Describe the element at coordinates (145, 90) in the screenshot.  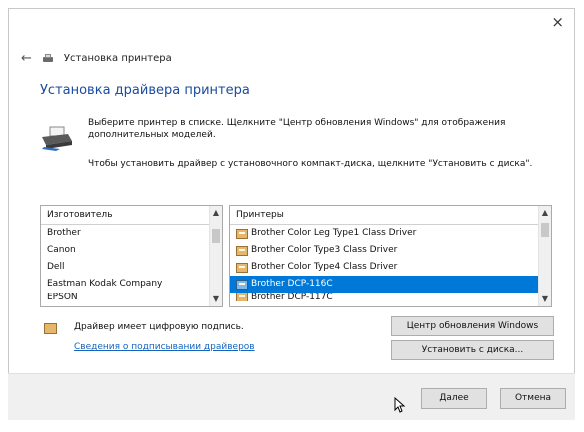
I see `page-heading: Установка драйвера принтера` at that location.